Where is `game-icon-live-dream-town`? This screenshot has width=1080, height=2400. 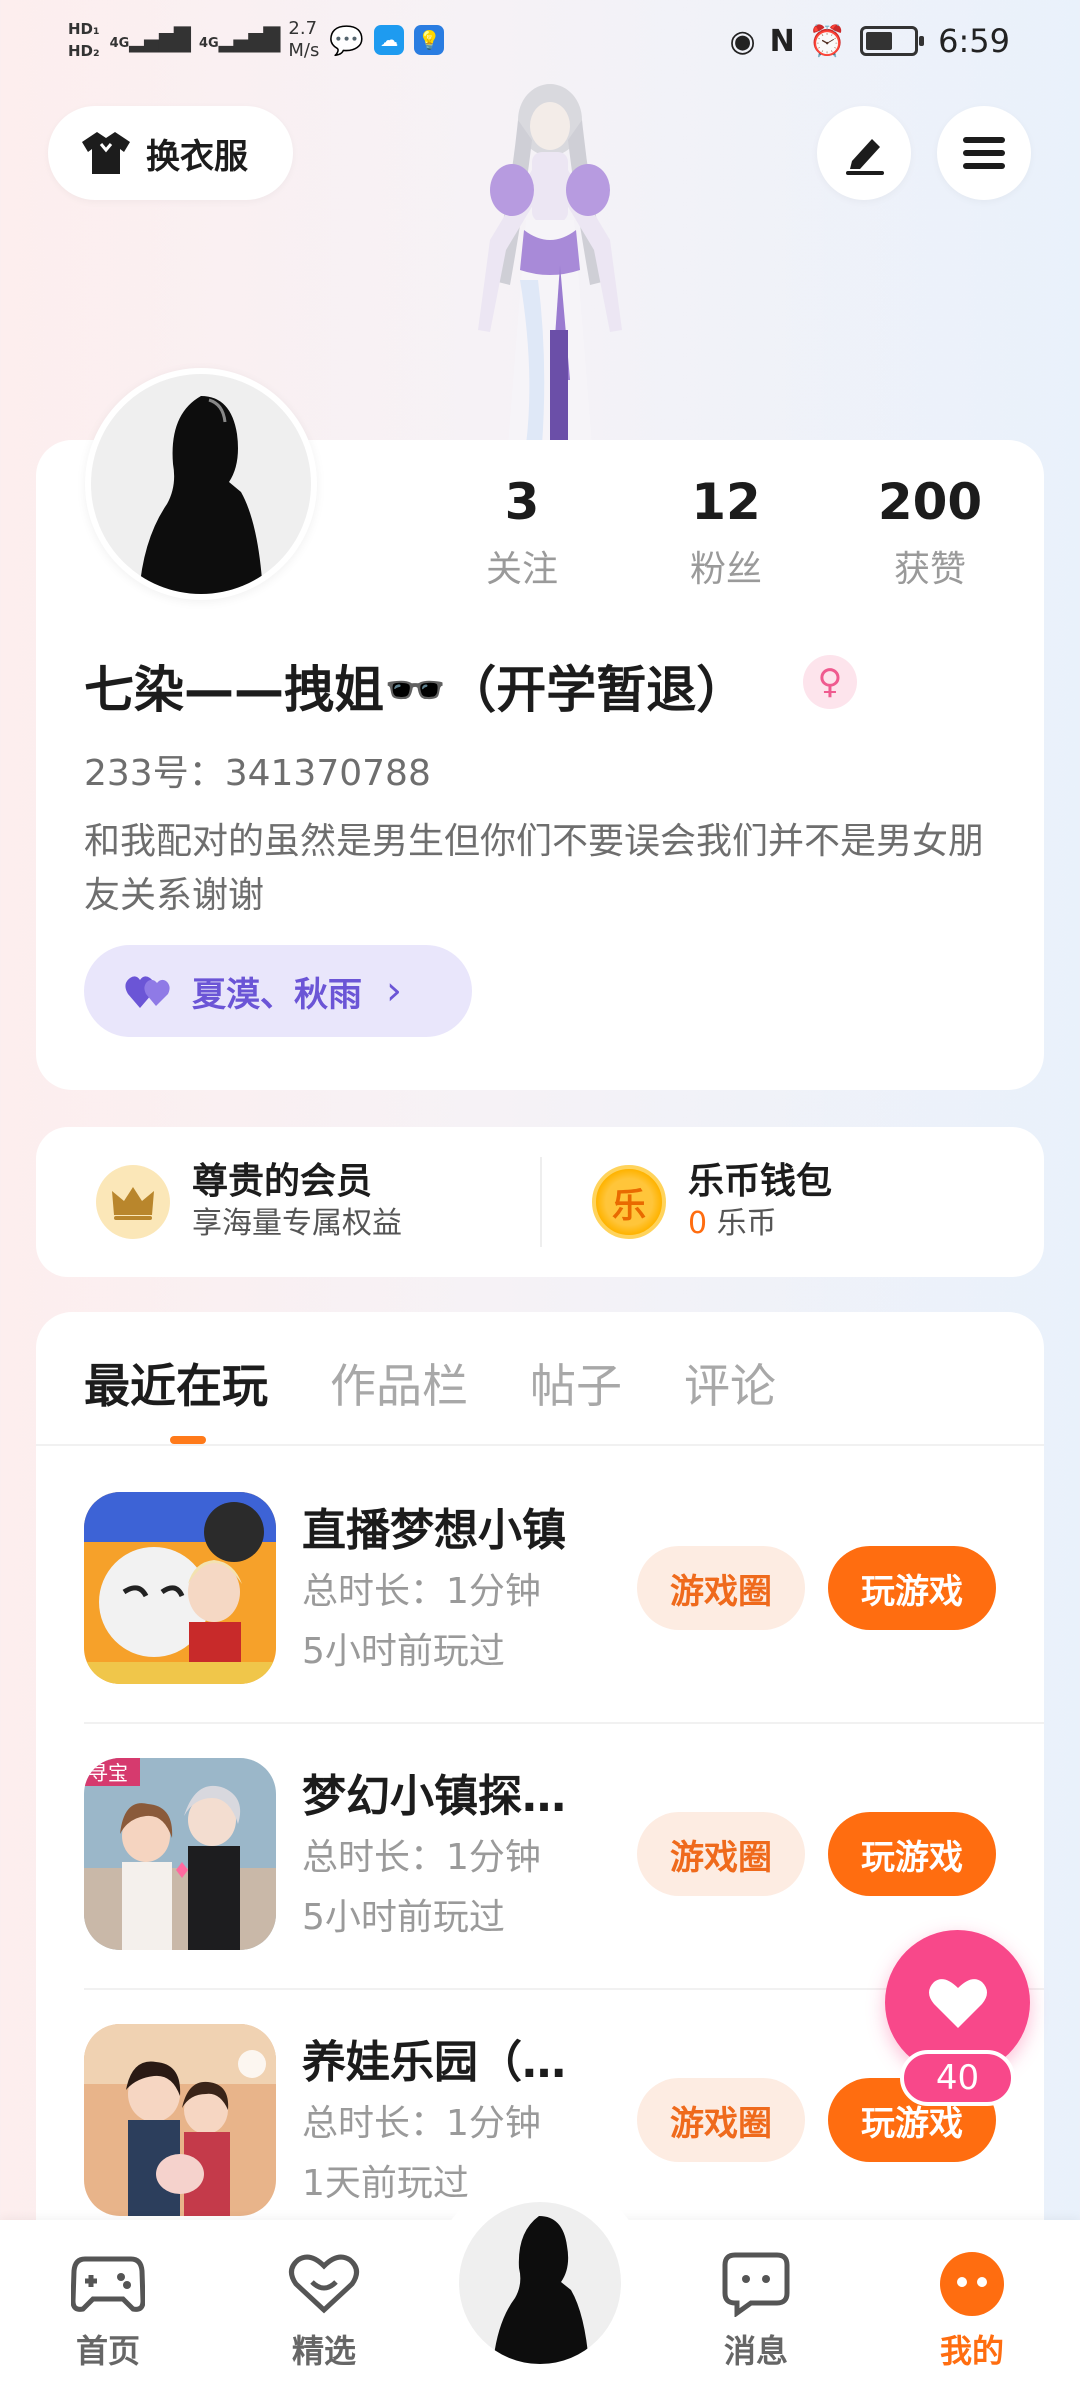
game-icon-live-dream-town is located at coordinates (180, 1588).